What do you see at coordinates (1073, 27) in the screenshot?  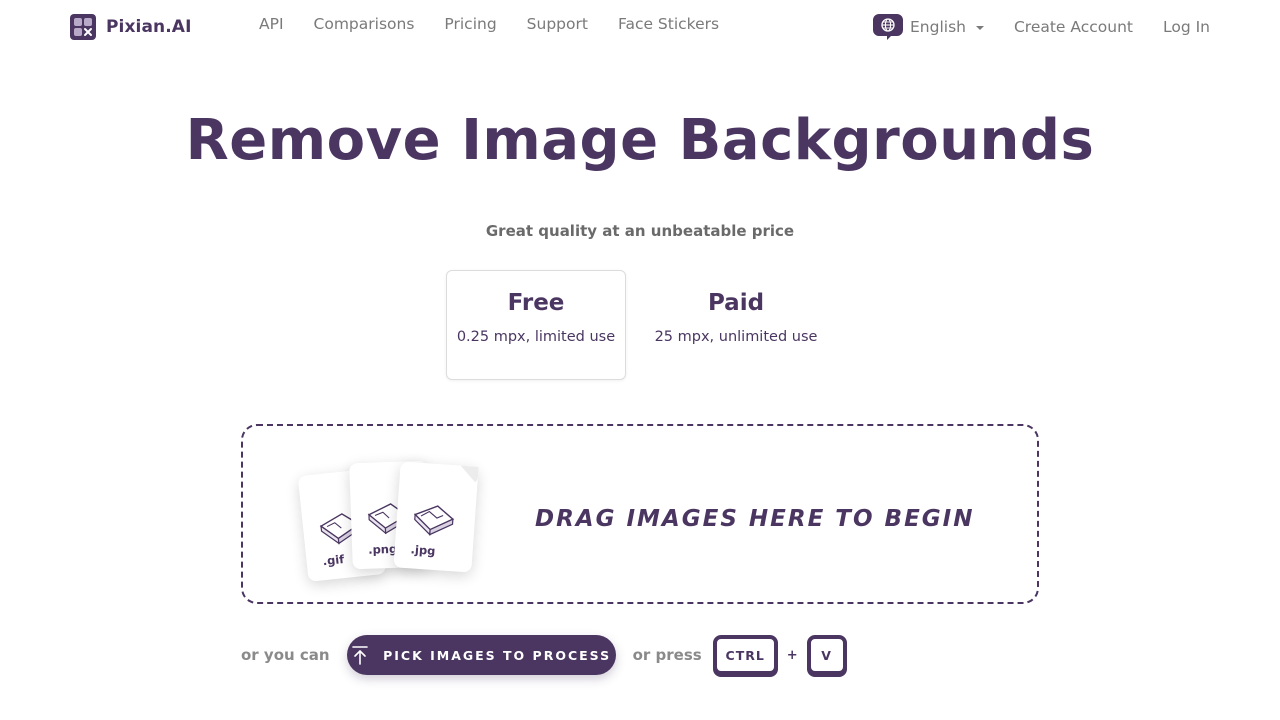 I see `create-account-link: Create Account` at bounding box center [1073, 27].